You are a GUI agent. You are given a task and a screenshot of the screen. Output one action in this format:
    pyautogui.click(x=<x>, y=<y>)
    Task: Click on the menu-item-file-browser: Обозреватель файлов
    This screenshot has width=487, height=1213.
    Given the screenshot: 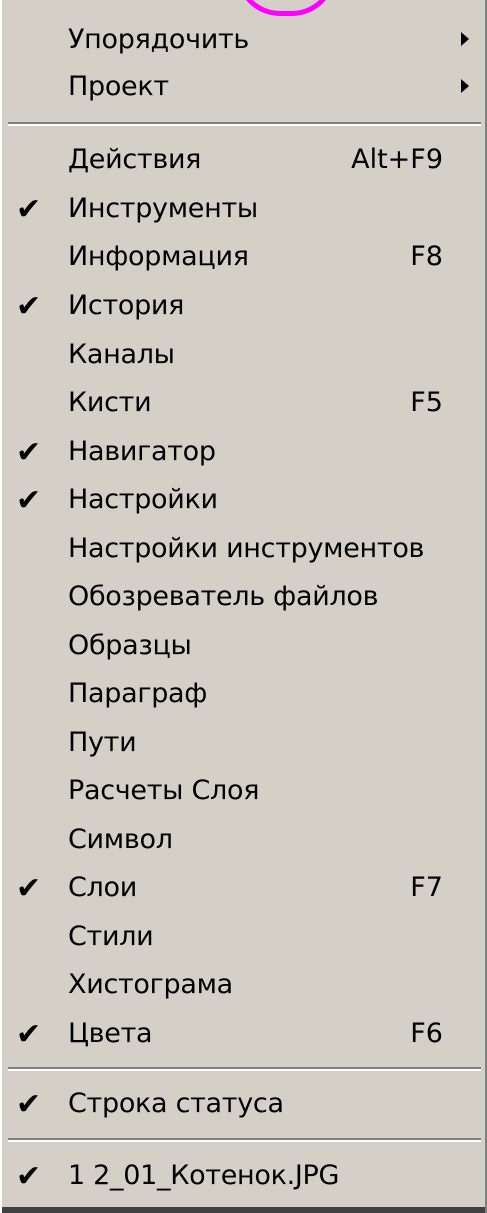 What is the action you would take?
    pyautogui.click(x=243, y=597)
    